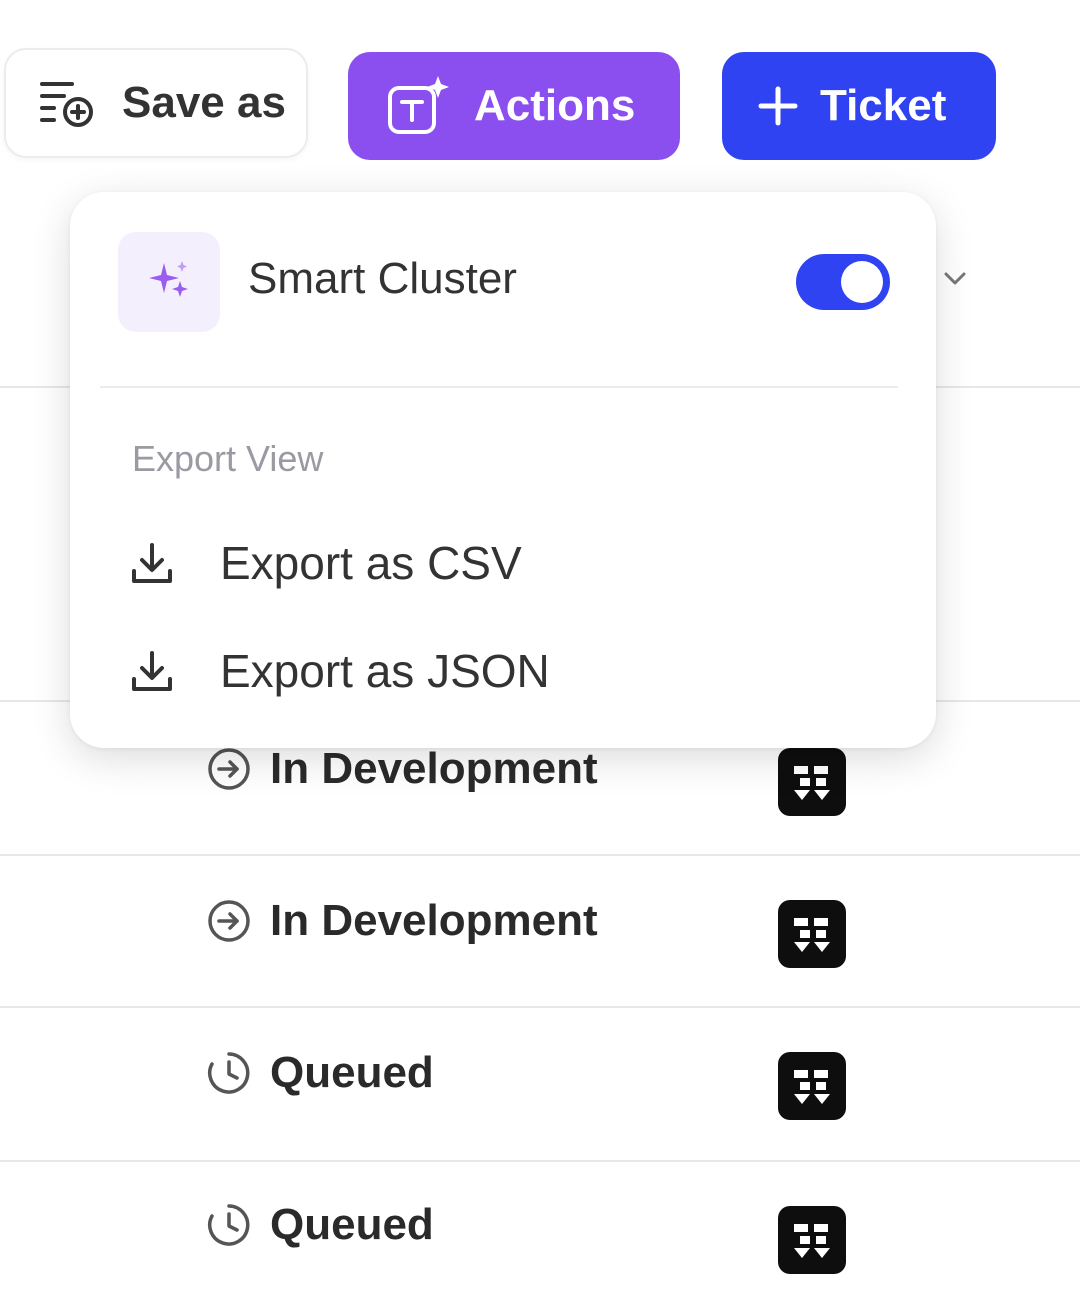 The height and width of the screenshot is (1308, 1080). Describe the element at coordinates (778, 106) in the screenshot. I see `plus-icon` at that location.